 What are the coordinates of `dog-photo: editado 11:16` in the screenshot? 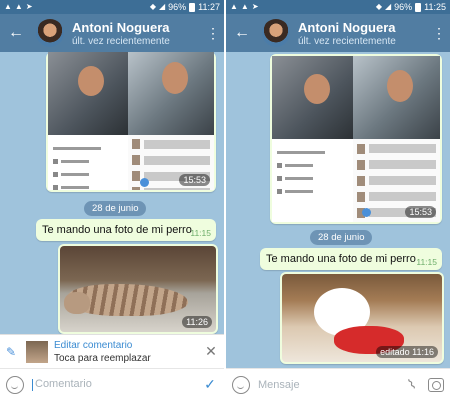 It's located at (362, 318).